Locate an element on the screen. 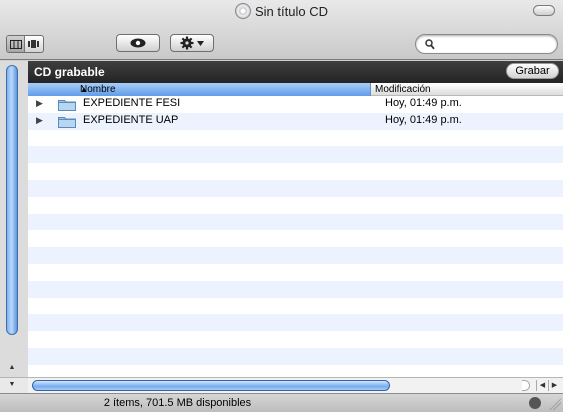  vertical-scrollbar-thumb is located at coordinates (12, 200).